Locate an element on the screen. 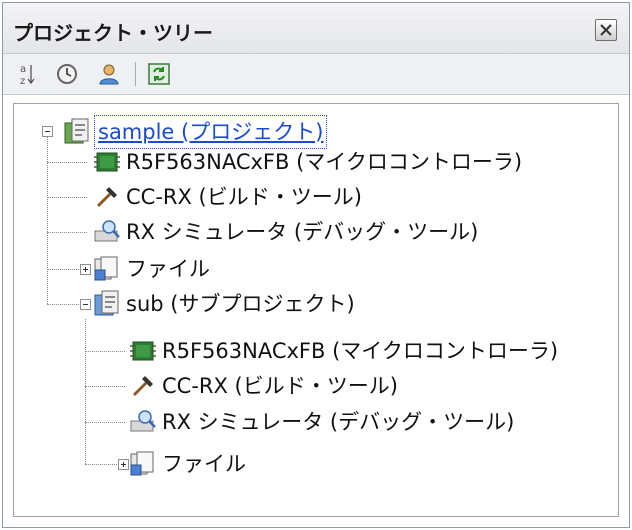 The image size is (632, 530). tree-node-build-tool: CC-RX (ビルド・ツール) is located at coordinates (227, 197).